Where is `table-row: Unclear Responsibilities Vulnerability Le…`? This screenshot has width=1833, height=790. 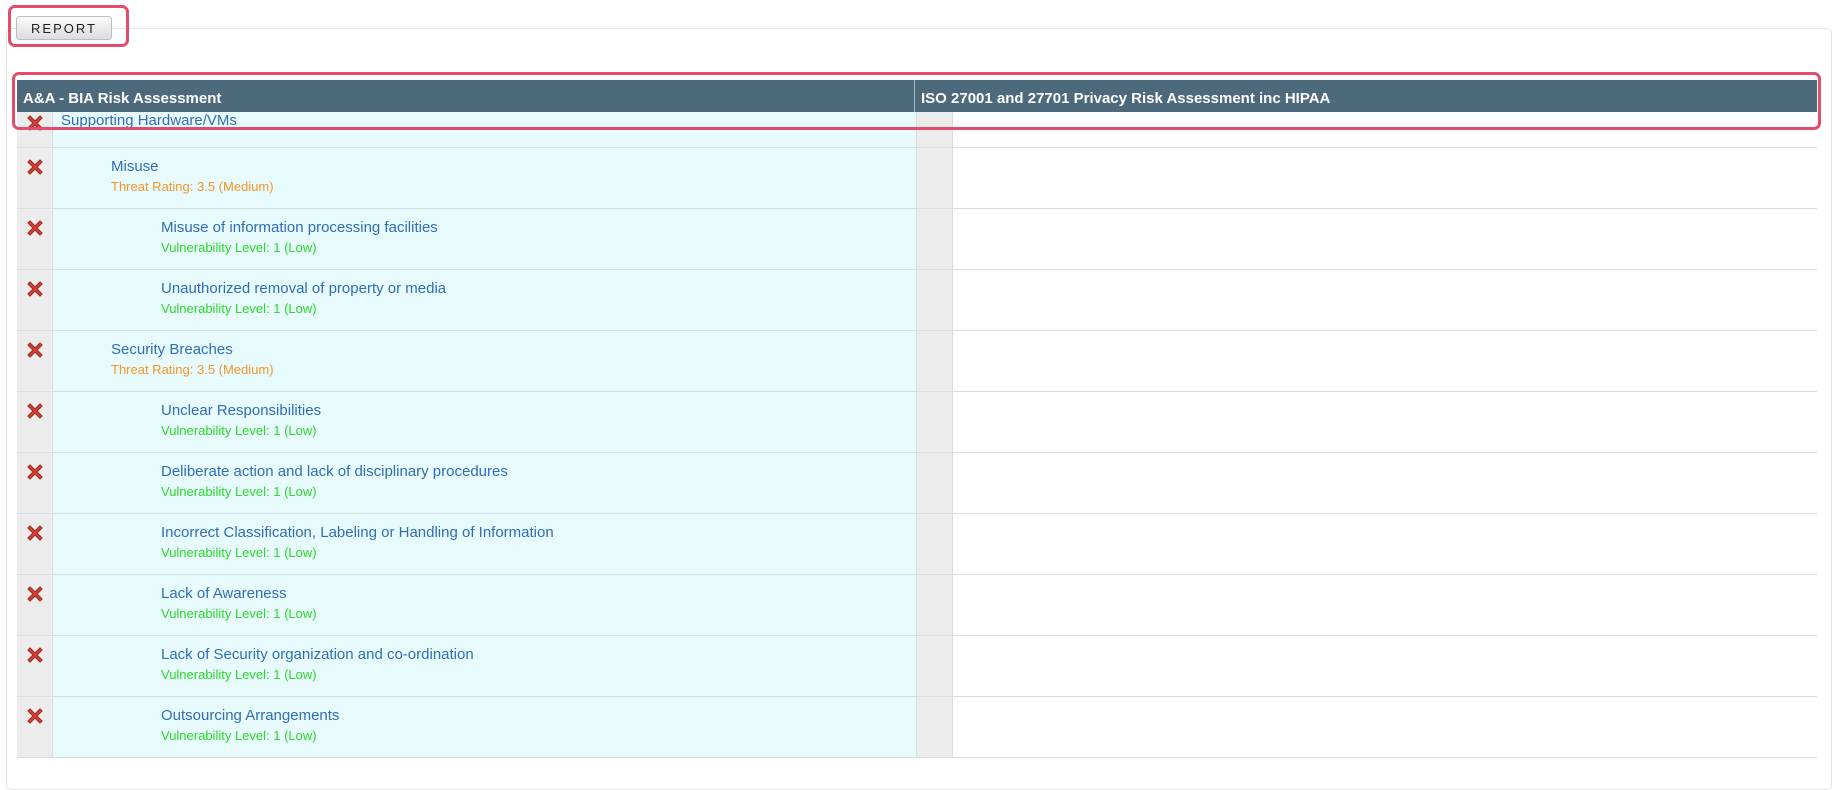 table-row: Unclear Responsibilities Vulnerability Le… is located at coordinates (917, 422).